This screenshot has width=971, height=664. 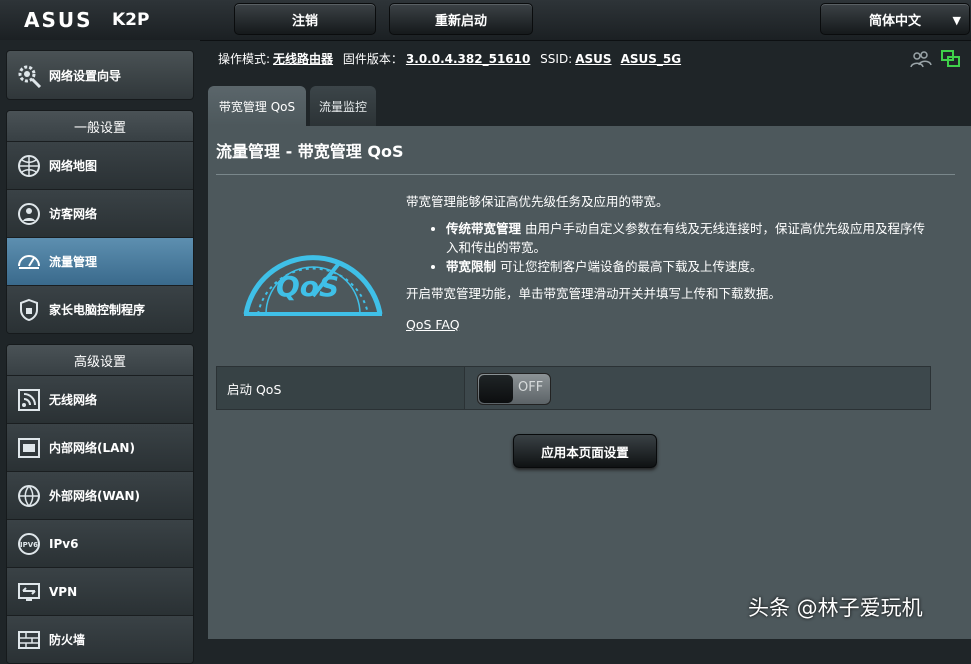 I want to click on firmware-label: 固件版本：, so click(x=372, y=59).